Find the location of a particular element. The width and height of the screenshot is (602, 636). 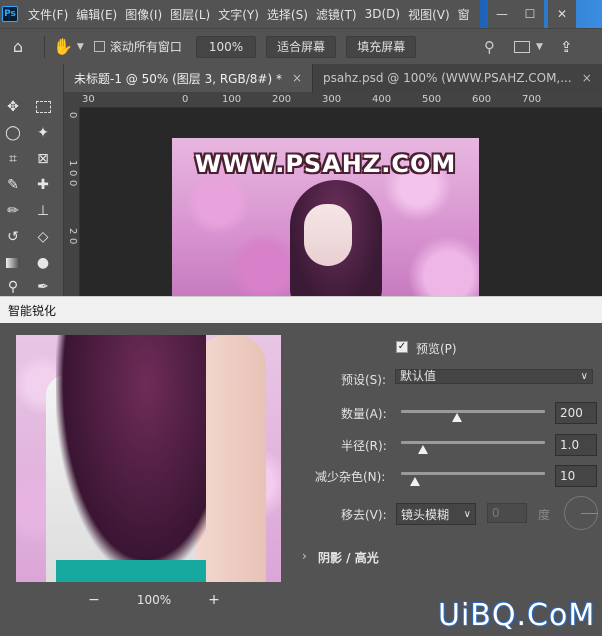

radius-slider-thumb is located at coordinates (422, 449).